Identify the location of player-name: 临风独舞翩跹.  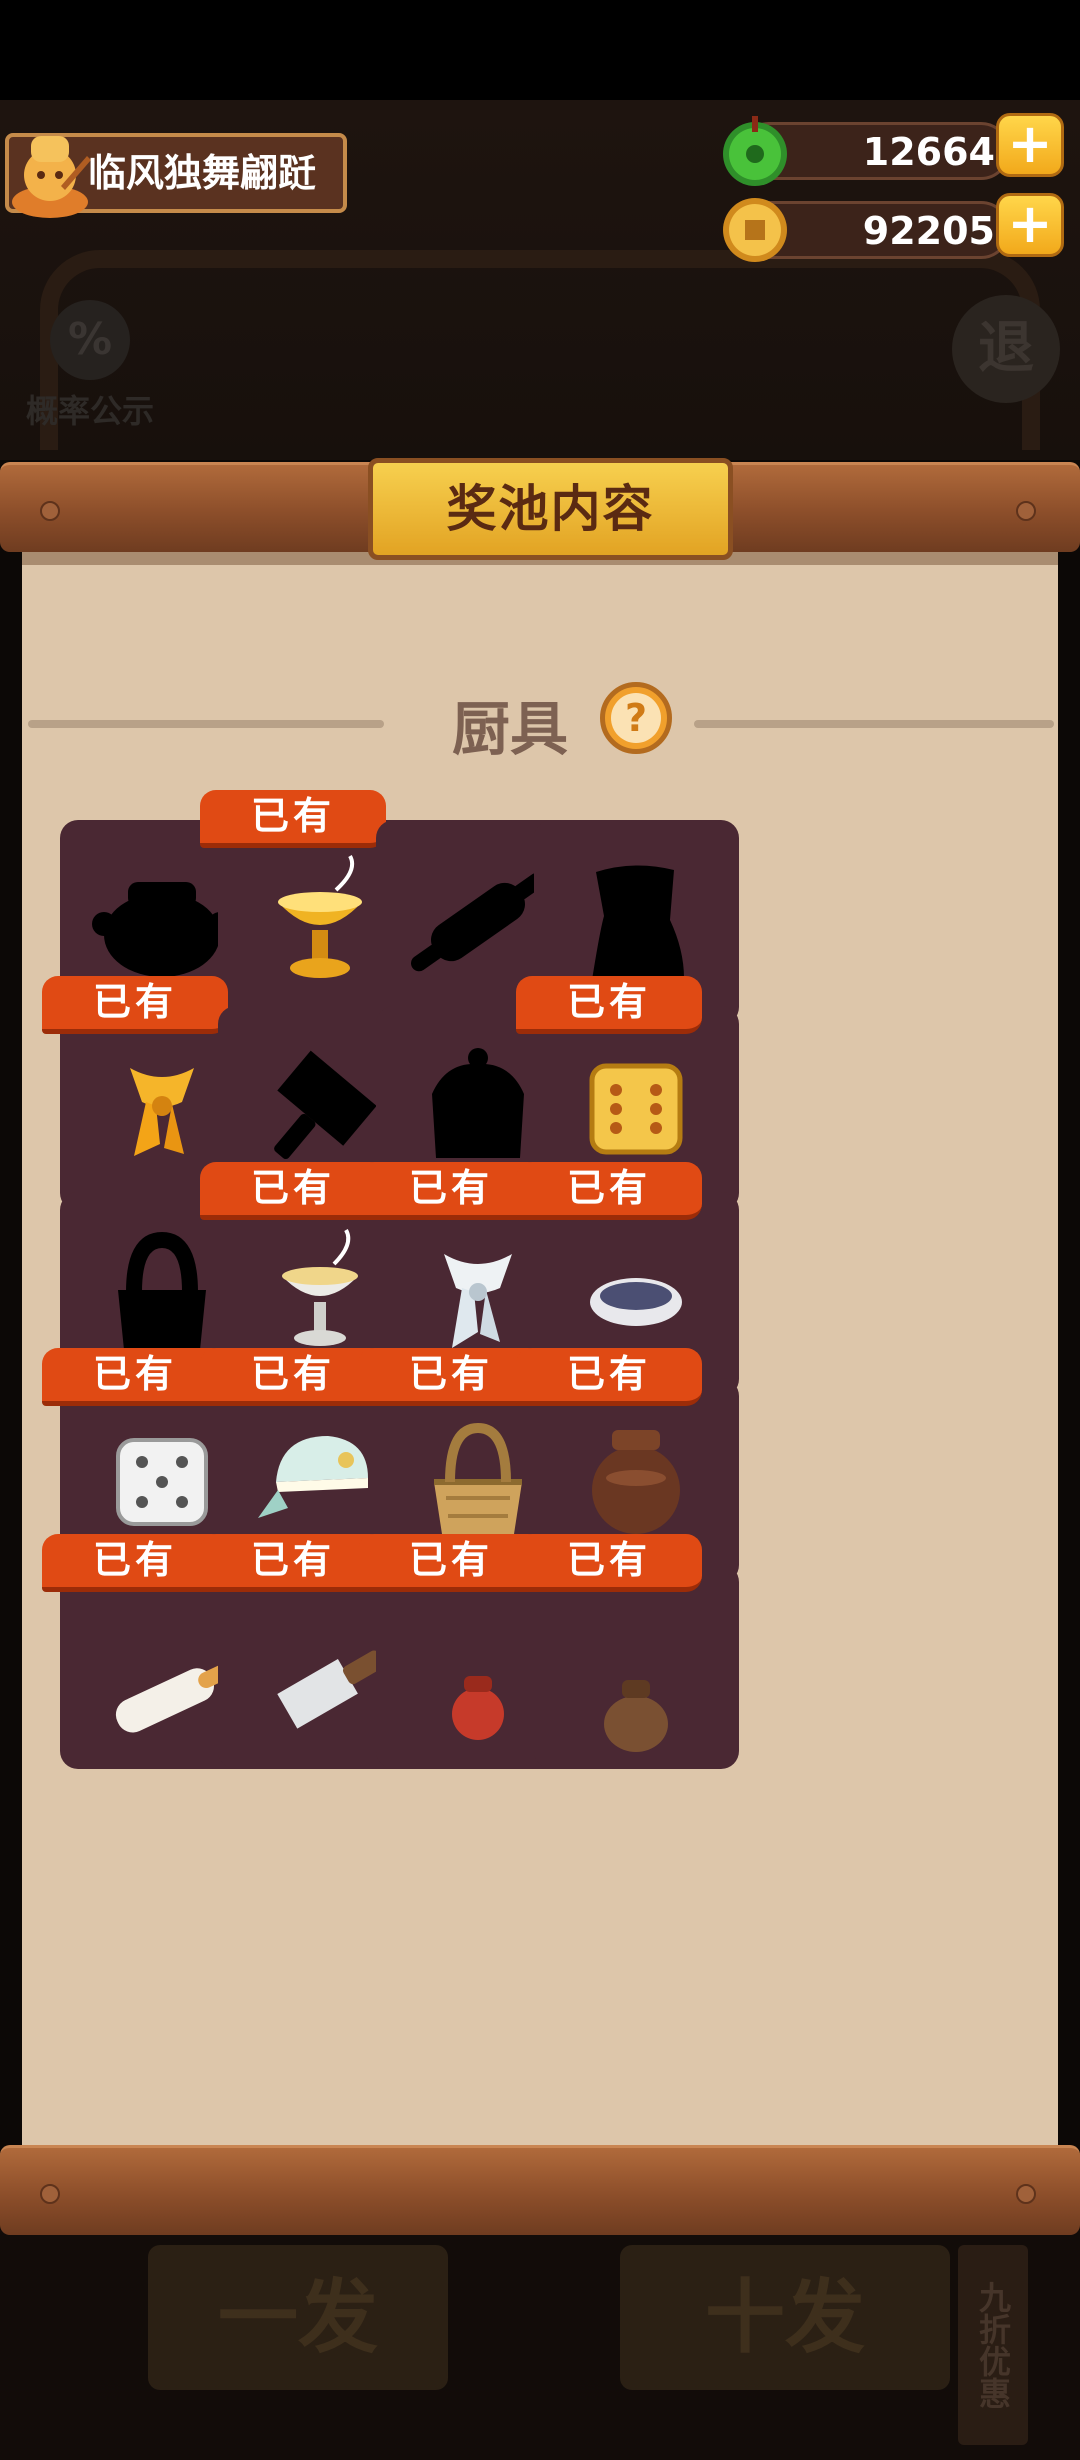
(202, 173).